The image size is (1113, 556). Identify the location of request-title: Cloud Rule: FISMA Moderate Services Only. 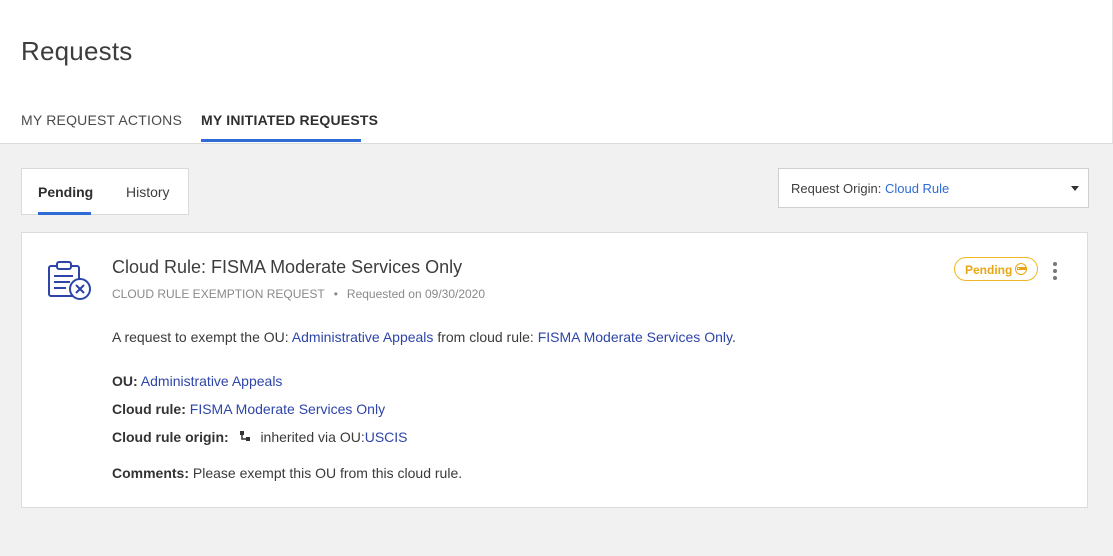
(287, 267).